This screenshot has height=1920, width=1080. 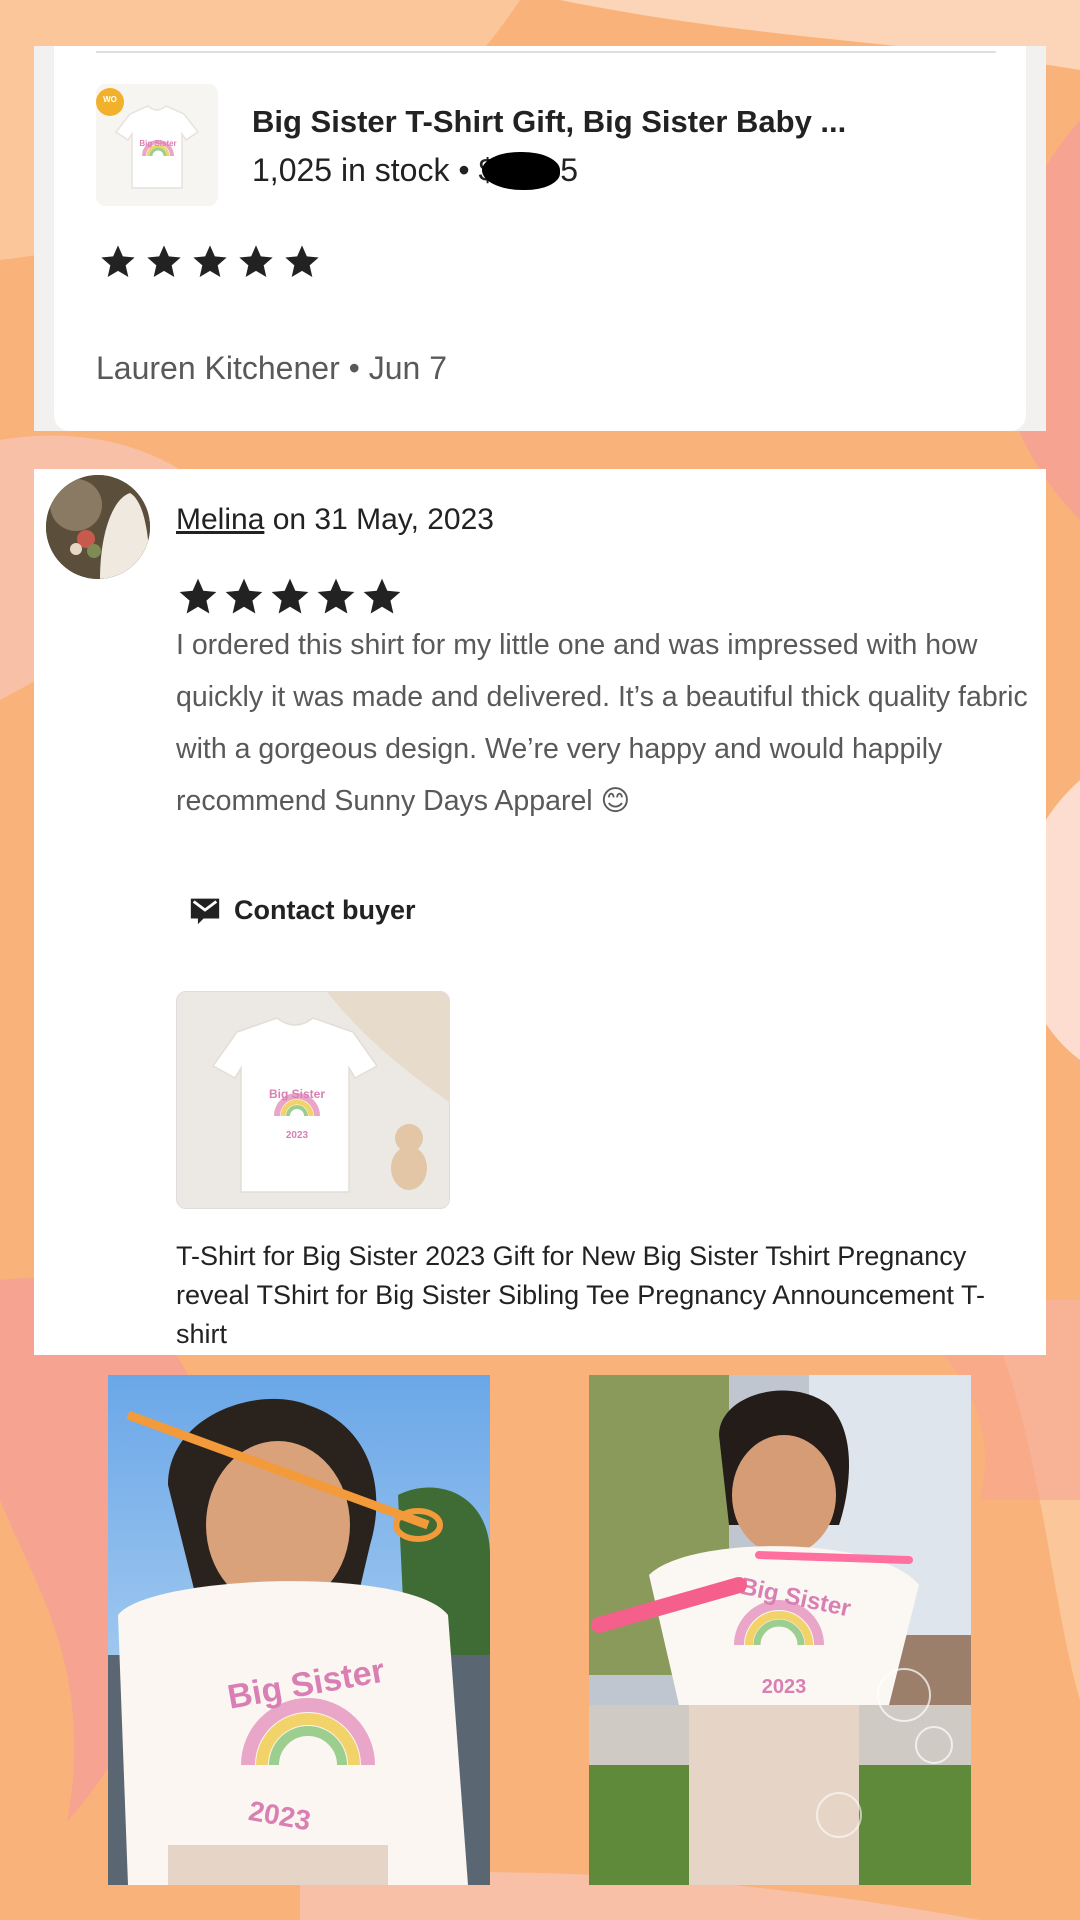 I want to click on product-thumbnail: WO Big Sister, so click(x=157, y=145).